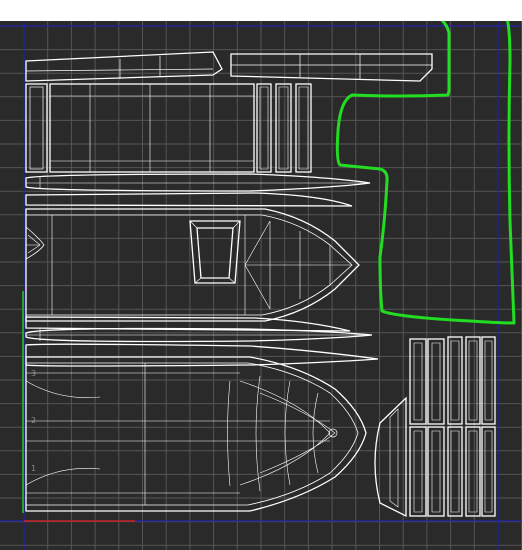  I want to click on v-tick-label: 3, so click(33, 373).